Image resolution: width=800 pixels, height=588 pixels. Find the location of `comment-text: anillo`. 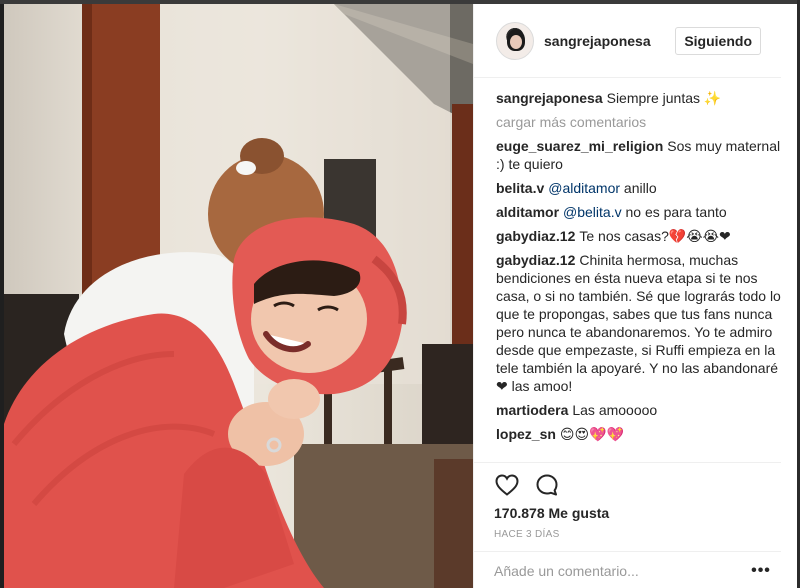

comment-text: anillo is located at coordinates (638, 188).